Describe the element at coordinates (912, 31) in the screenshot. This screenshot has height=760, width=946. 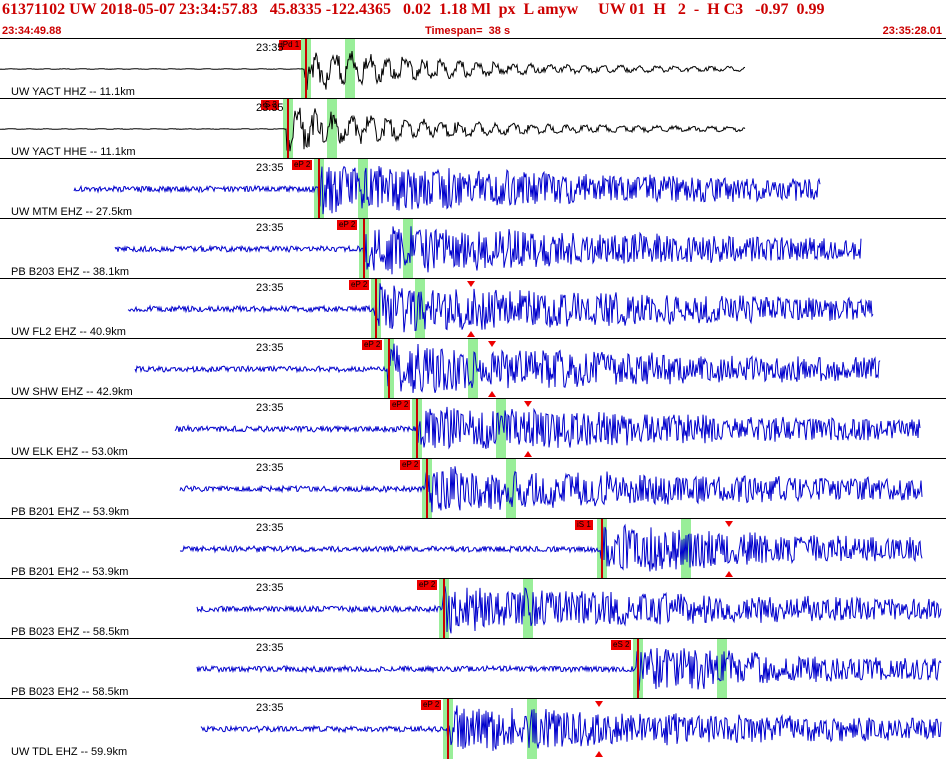
I see `window-end-time: 23:35:28.01` at that location.